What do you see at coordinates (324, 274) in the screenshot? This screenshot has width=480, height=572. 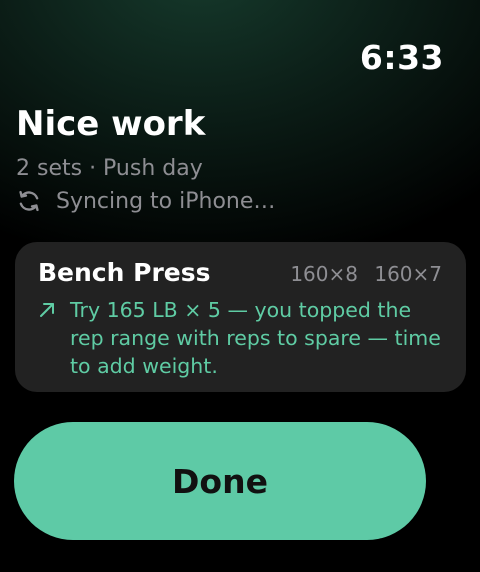 I see `set-result: 160×8` at bounding box center [324, 274].